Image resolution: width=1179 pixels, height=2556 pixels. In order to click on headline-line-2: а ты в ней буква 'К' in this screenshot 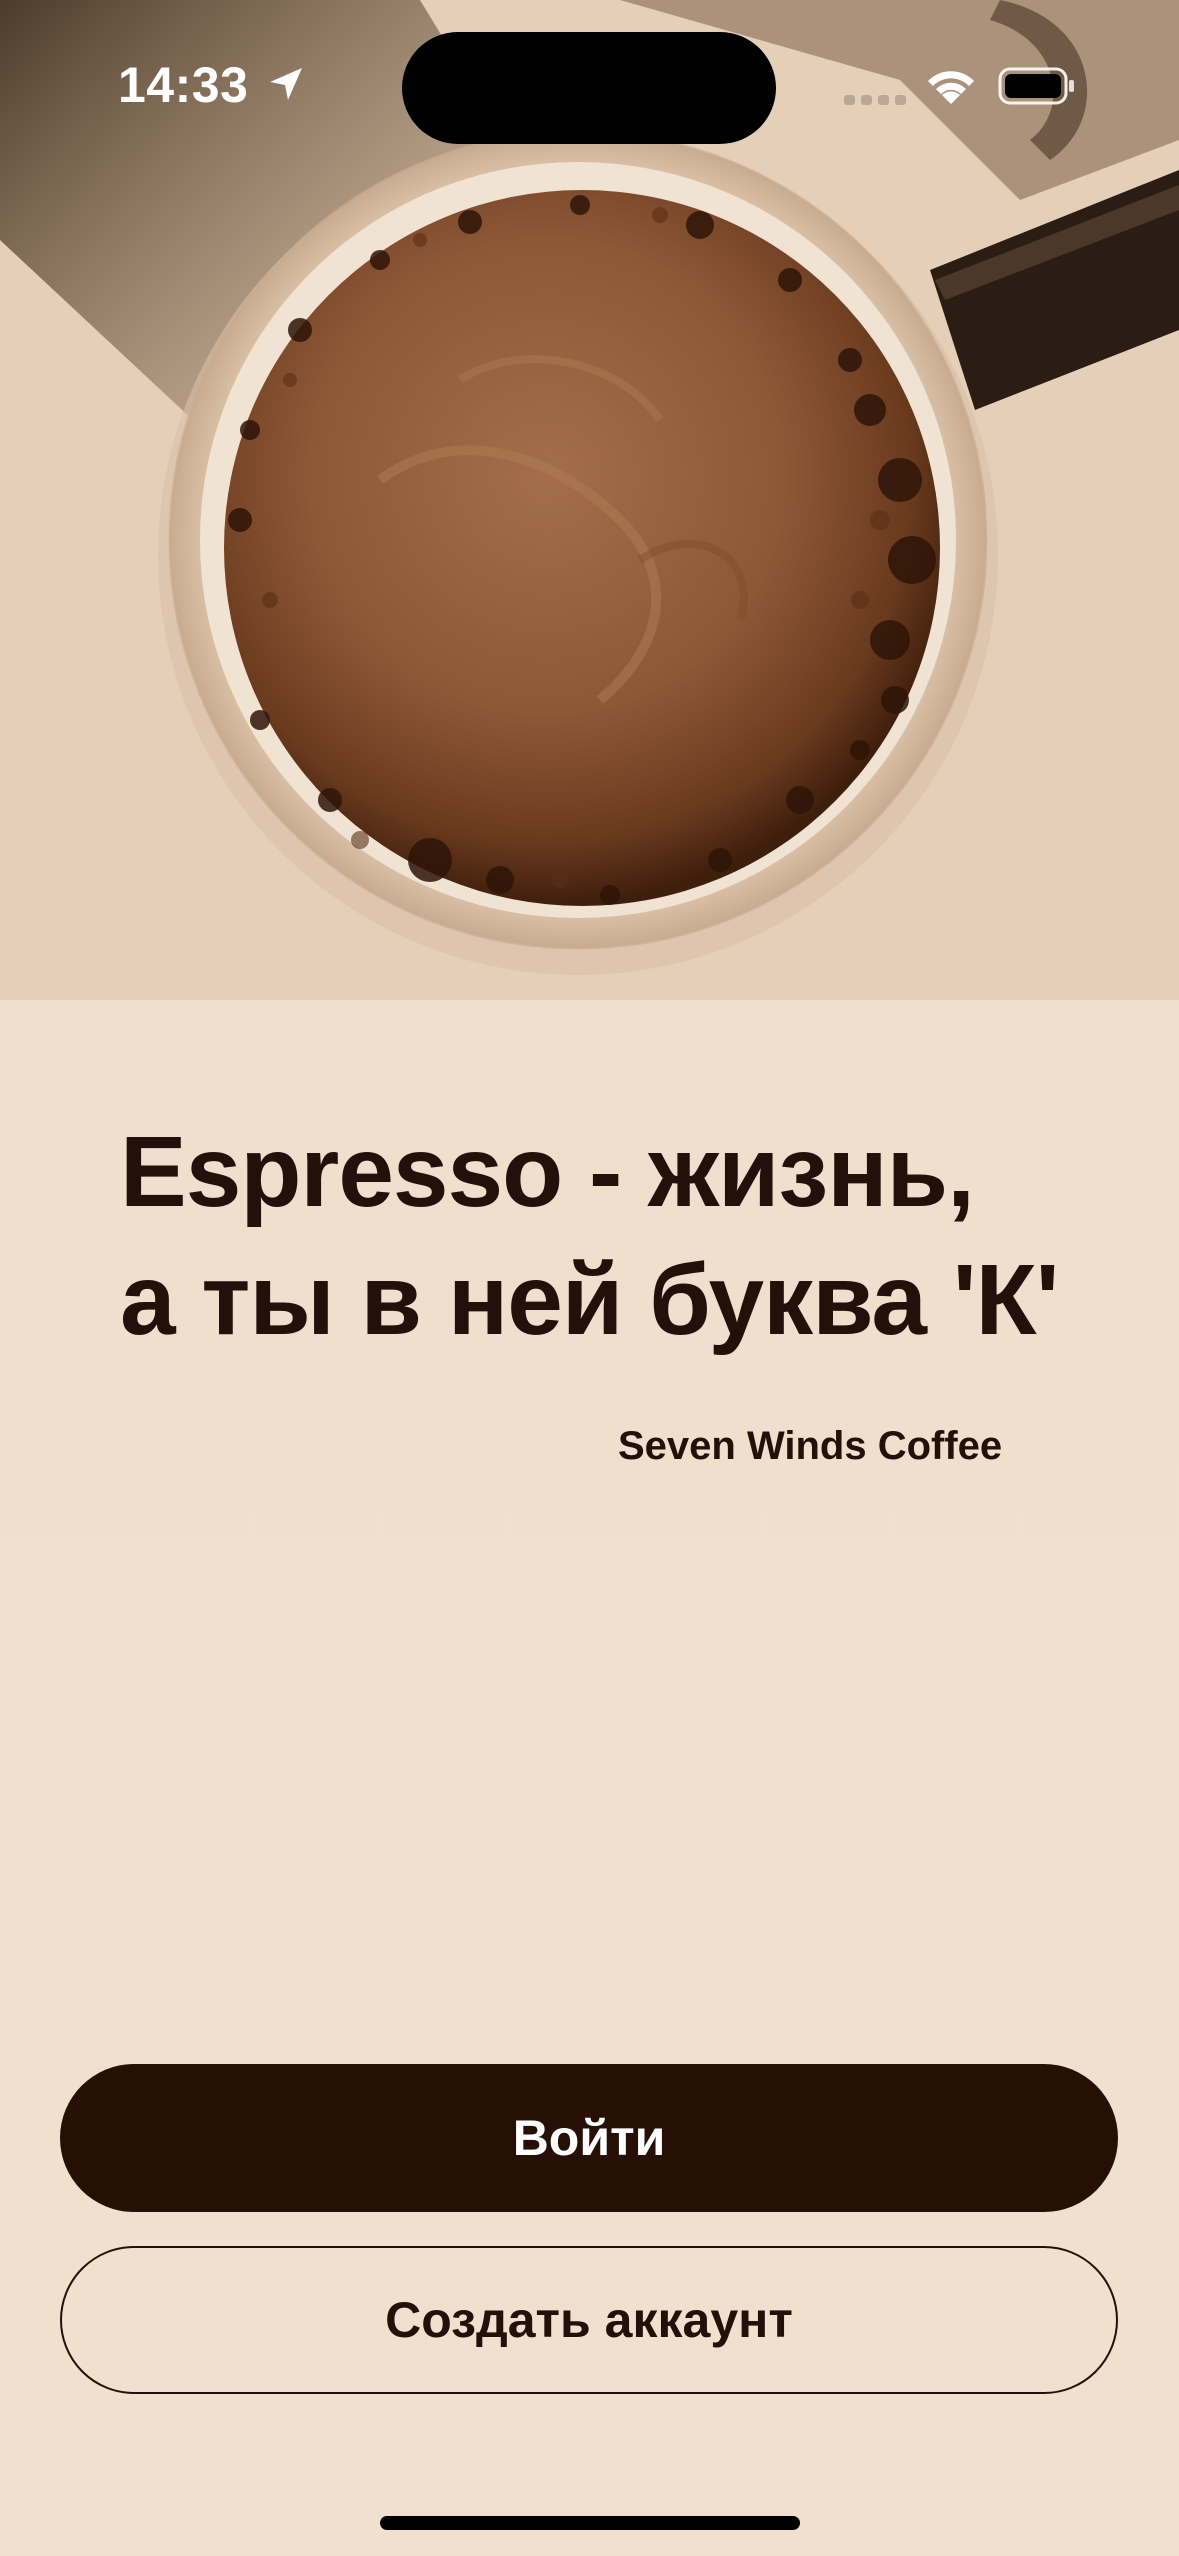, I will do `click(589, 1300)`.